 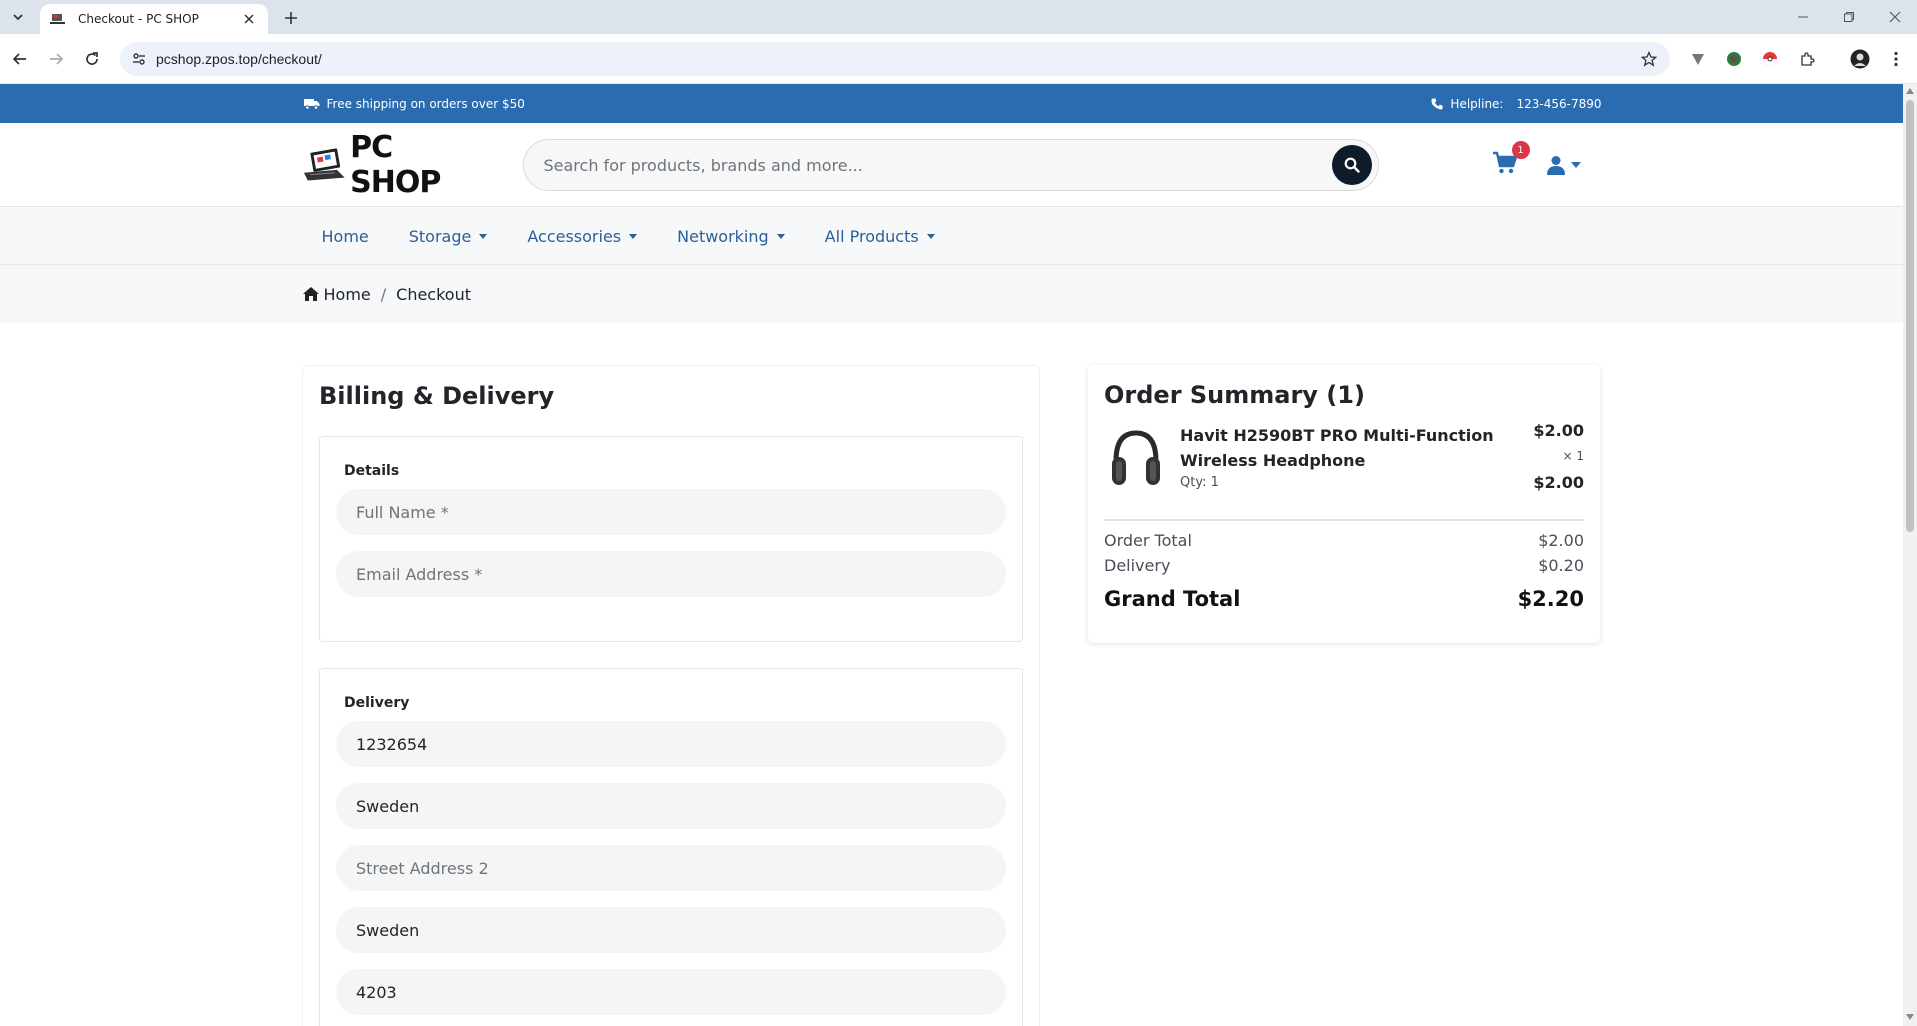 I want to click on nav-item-label: Home, so click(x=345, y=236).